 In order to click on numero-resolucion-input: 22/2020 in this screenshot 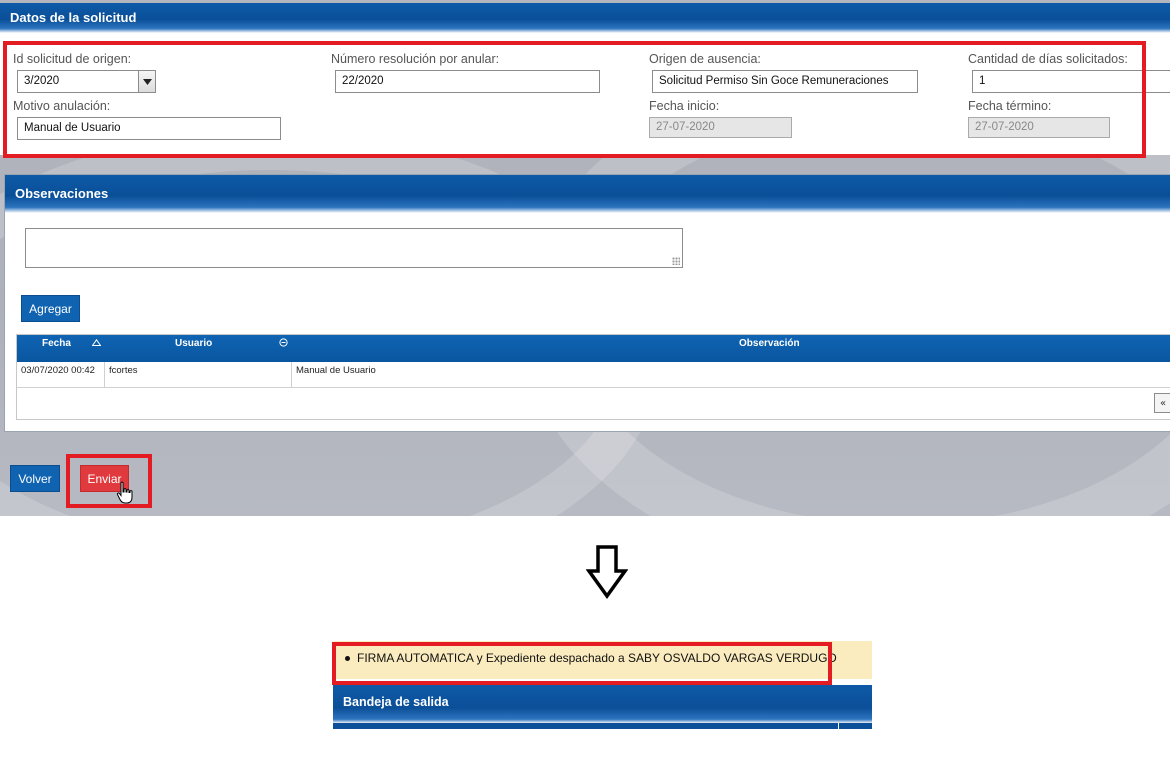, I will do `click(467, 81)`.